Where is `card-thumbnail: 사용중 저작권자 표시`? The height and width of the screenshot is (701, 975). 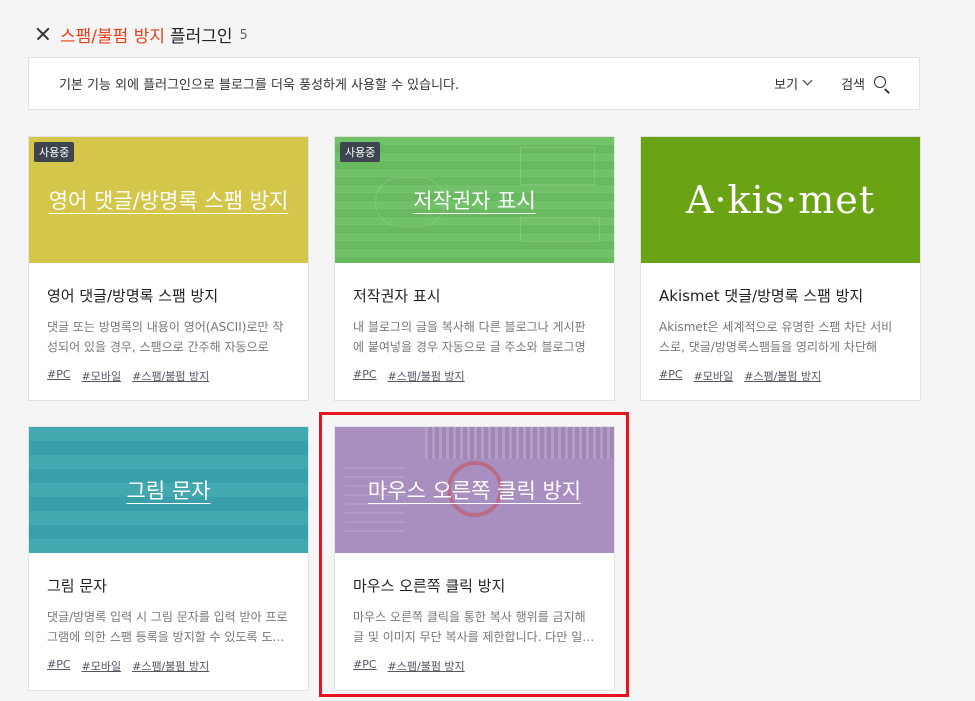
card-thumbnail: 사용중 저작권자 표시 is located at coordinates (474, 200).